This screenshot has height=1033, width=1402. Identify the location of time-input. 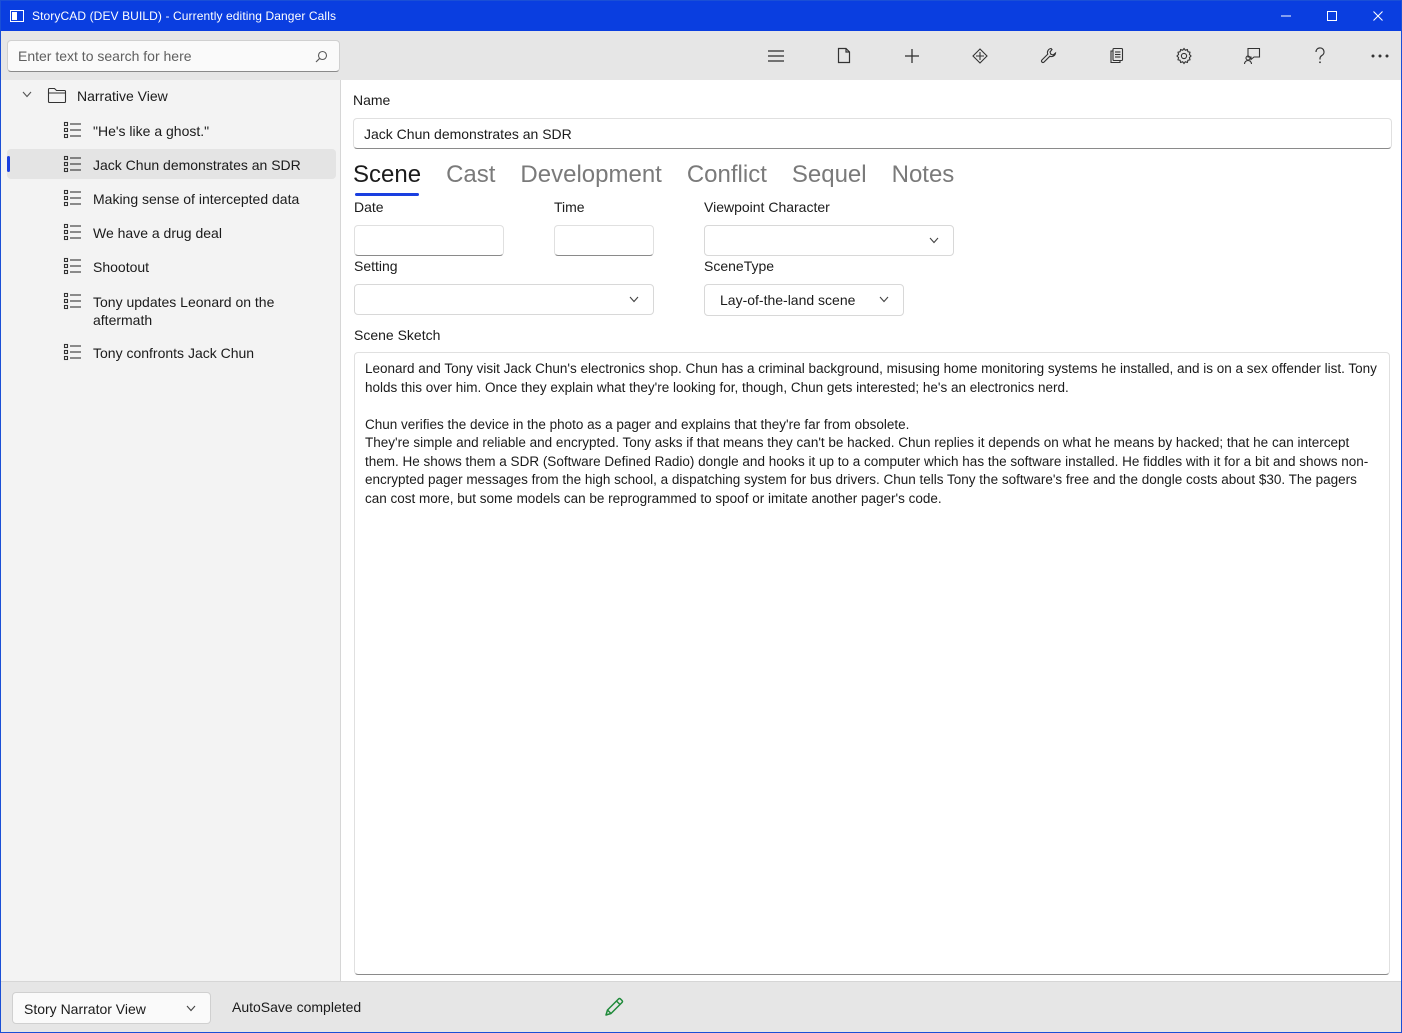
(604, 240).